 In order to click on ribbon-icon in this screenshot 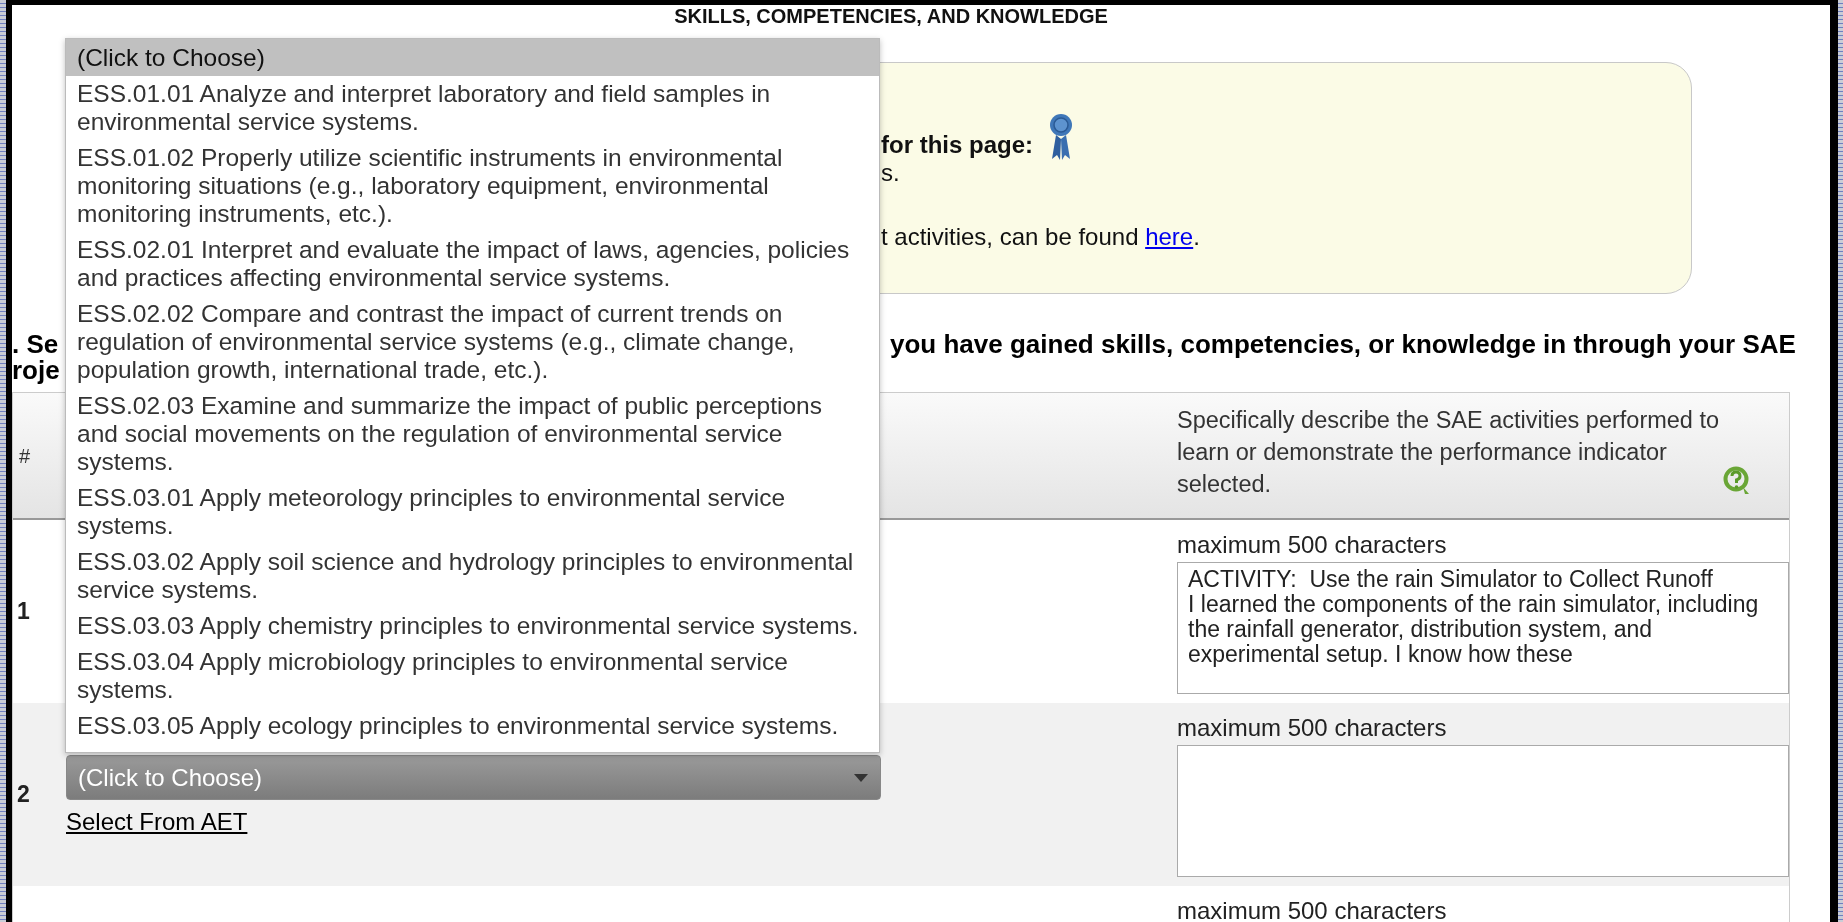, I will do `click(1061, 136)`.